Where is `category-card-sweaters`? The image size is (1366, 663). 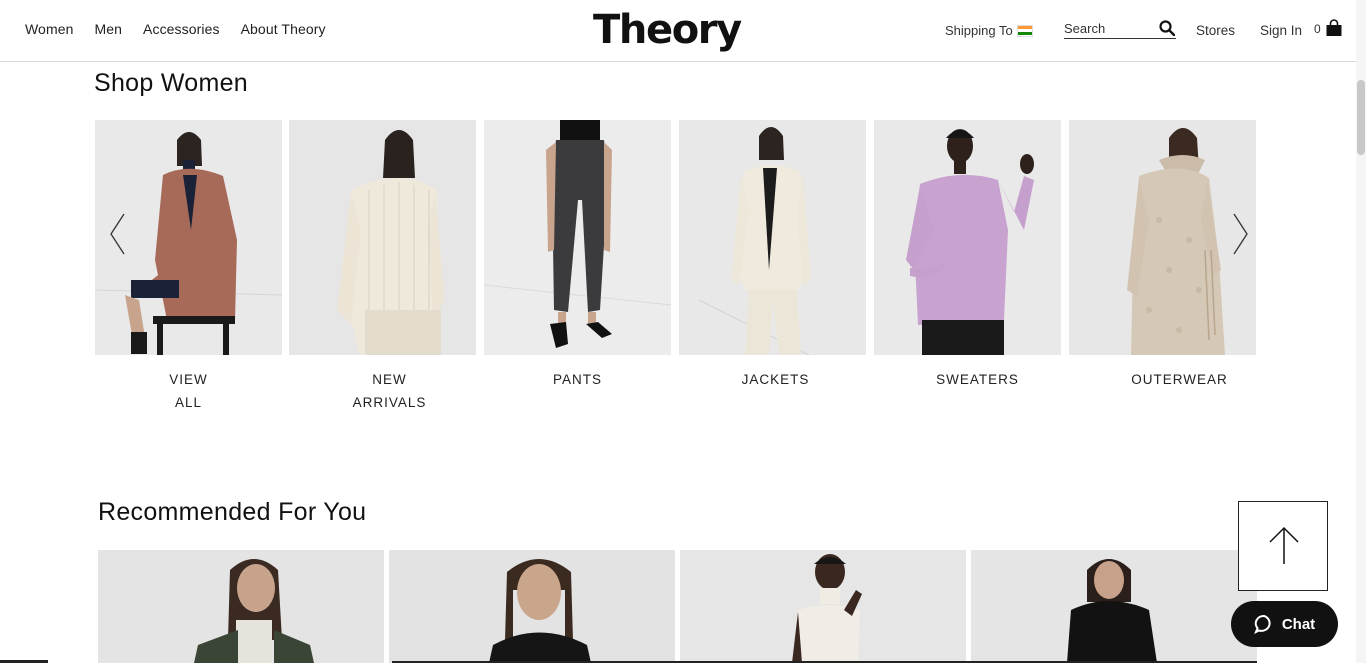 category-card-sweaters is located at coordinates (967, 237).